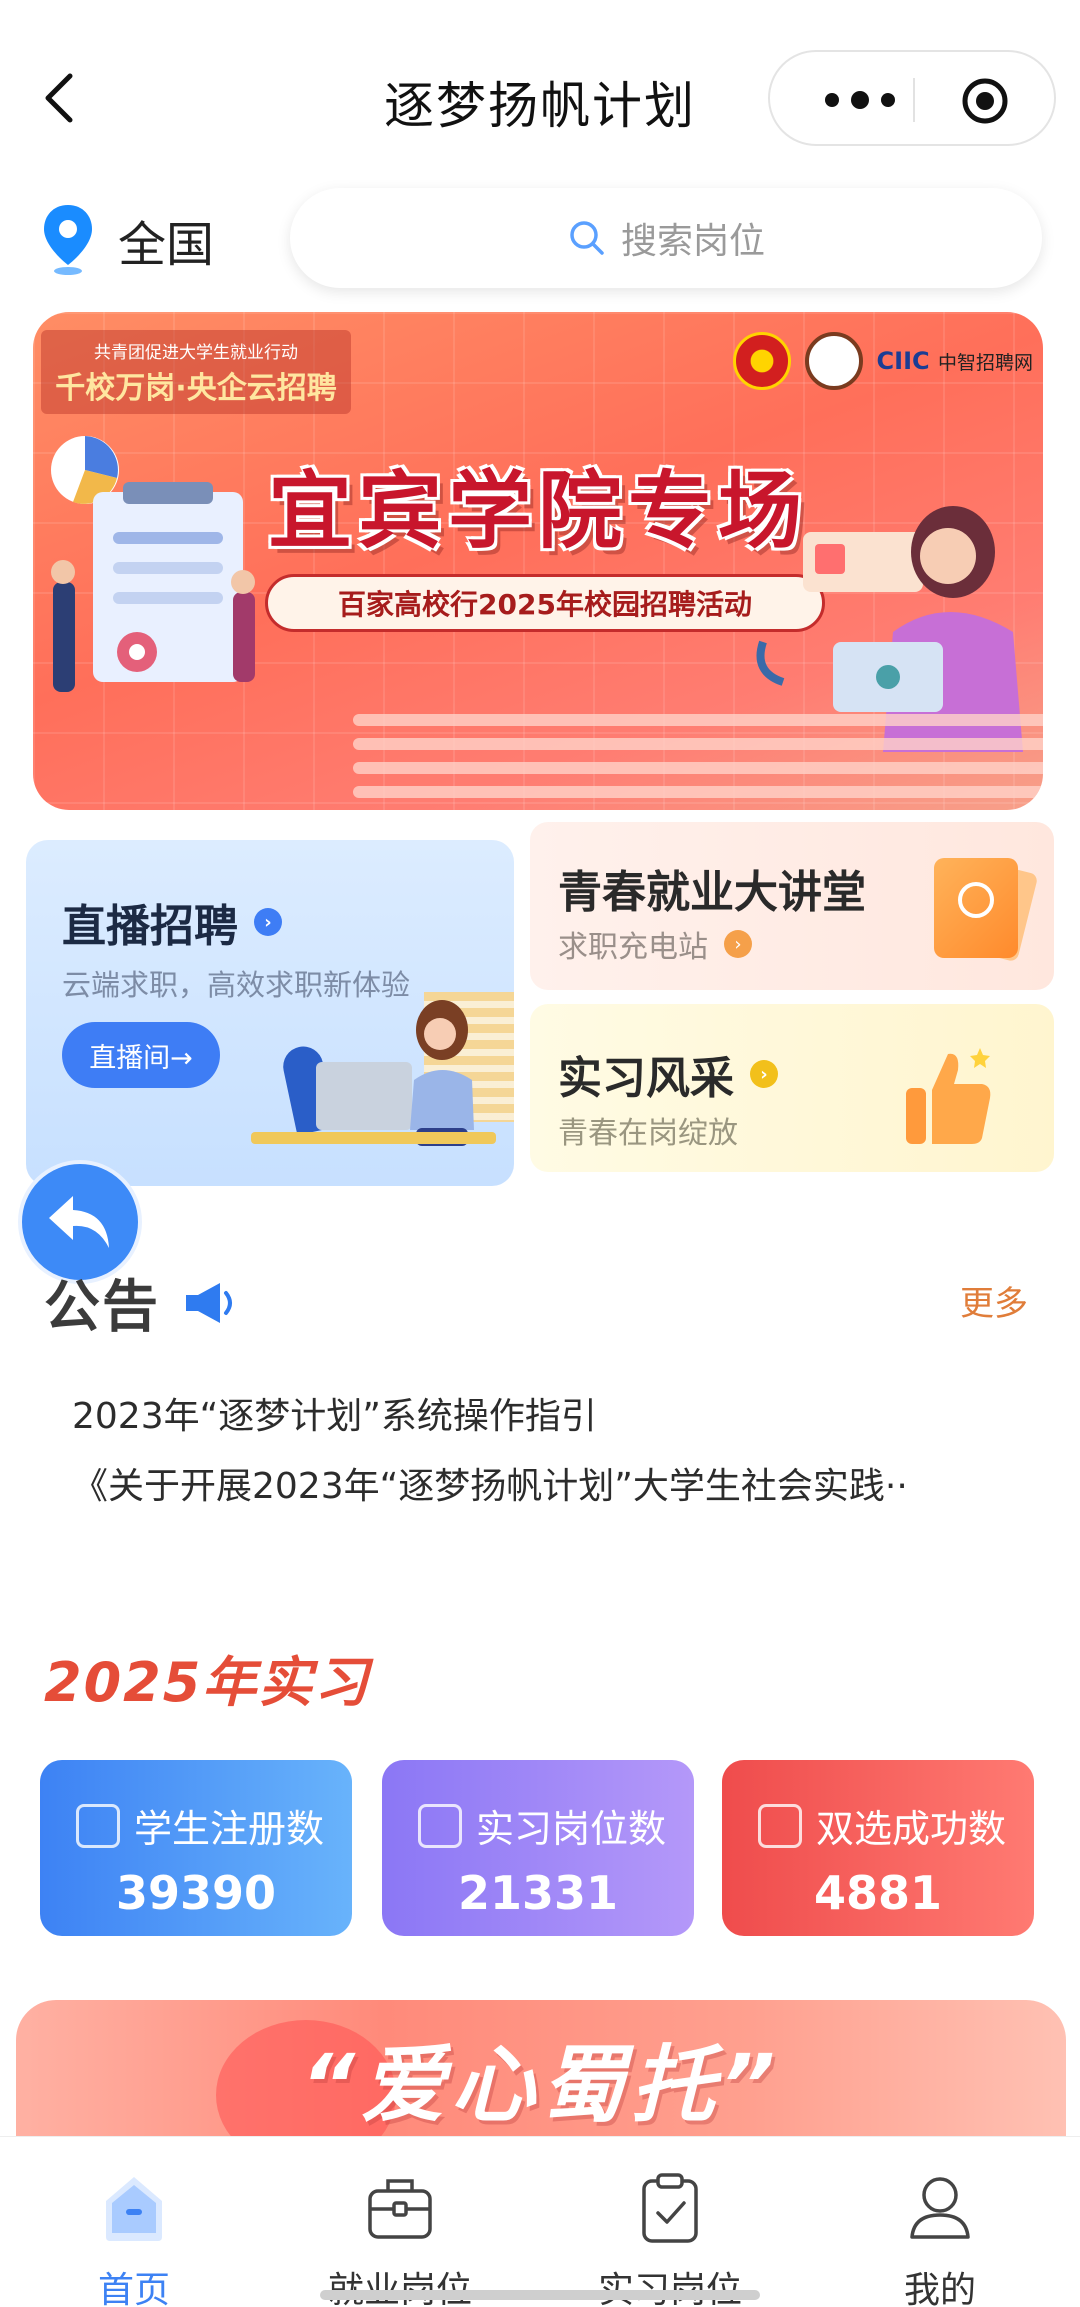 Image resolution: width=1080 pixels, height=2307 pixels. What do you see at coordinates (948, 1096) in the screenshot?
I see `thumbs-up-icon` at bounding box center [948, 1096].